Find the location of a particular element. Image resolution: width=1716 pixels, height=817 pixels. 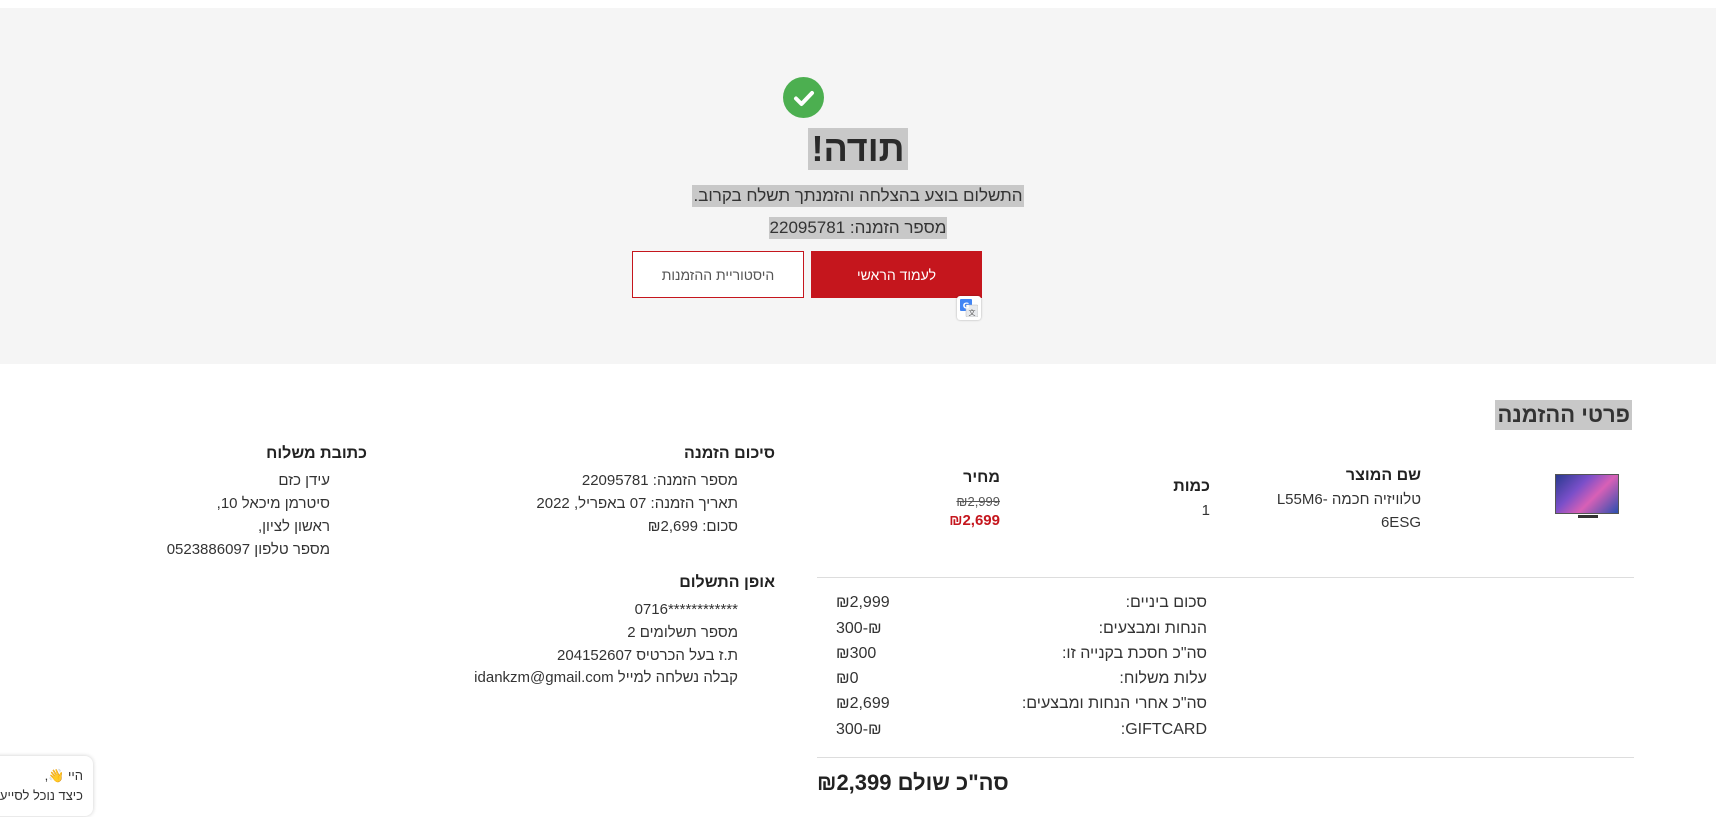

success-check-icon is located at coordinates (803, 97).